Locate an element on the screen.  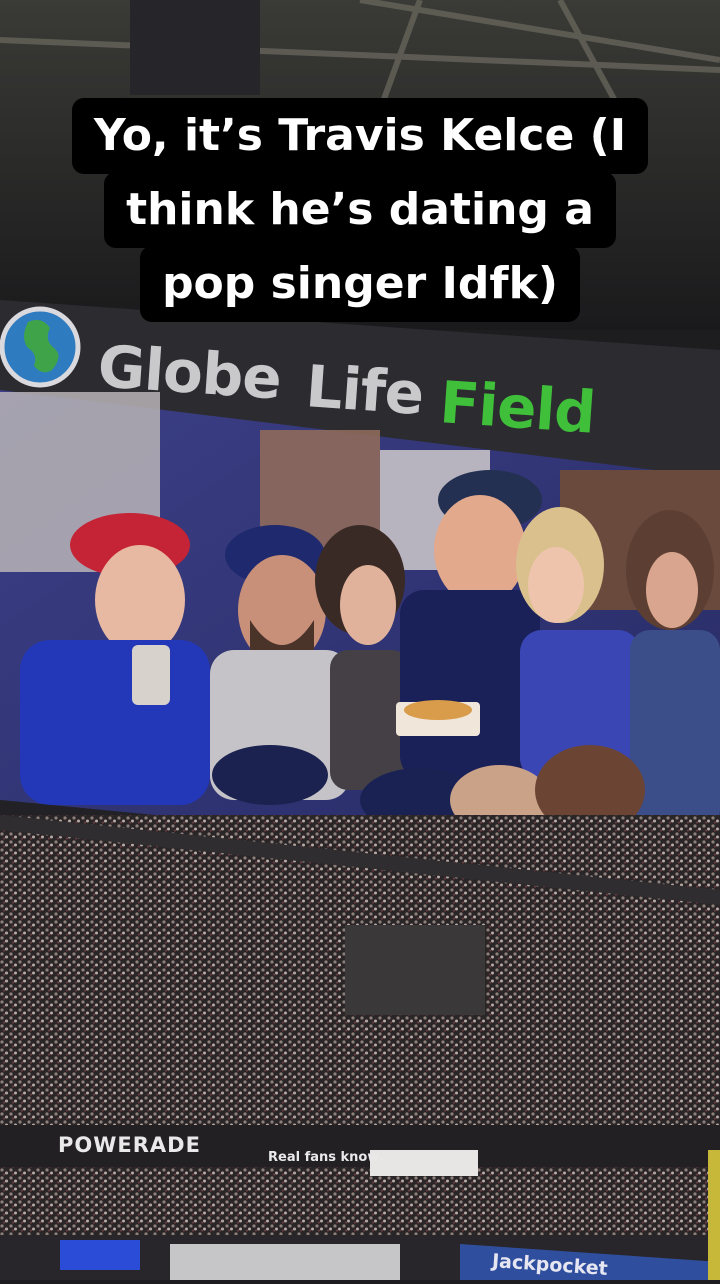
signage-globe: Globe is located at coordinates (189, 372).